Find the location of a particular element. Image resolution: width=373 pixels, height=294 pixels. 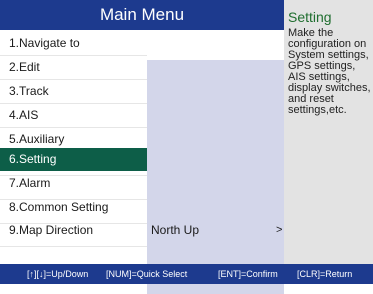

menu-item-label: 9.Map Direction is located at coordinates (51, 230).